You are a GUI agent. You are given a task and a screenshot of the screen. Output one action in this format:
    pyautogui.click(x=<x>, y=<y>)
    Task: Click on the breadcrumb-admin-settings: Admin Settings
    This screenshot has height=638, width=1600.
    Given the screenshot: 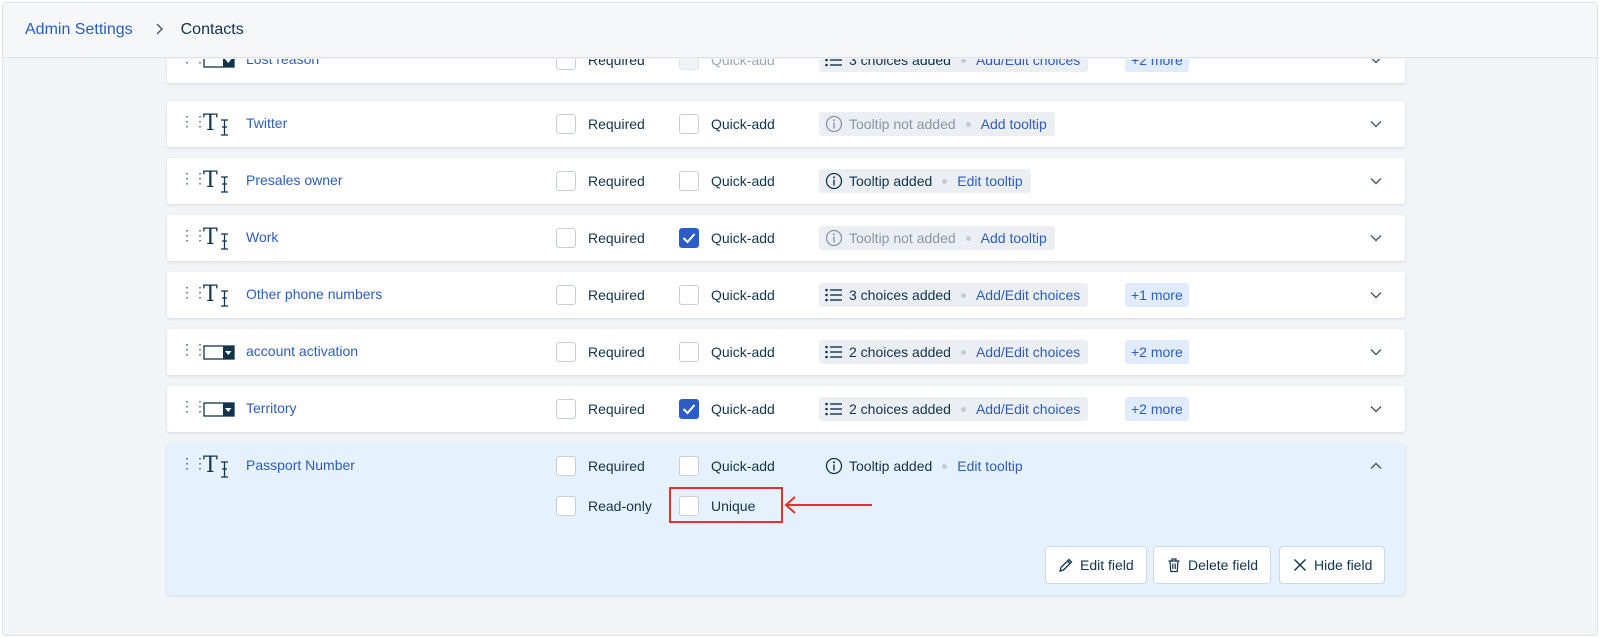 What is the action you would take?
    pyautogui.click(x=79, y=30)
    